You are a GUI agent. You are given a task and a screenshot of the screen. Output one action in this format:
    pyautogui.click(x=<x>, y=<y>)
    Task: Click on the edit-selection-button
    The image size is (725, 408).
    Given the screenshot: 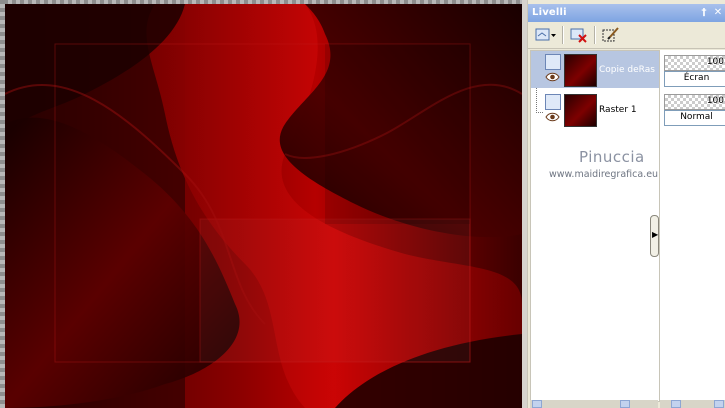 What is the action you would take?
    pyautogui.click(x=611, y=35)
    